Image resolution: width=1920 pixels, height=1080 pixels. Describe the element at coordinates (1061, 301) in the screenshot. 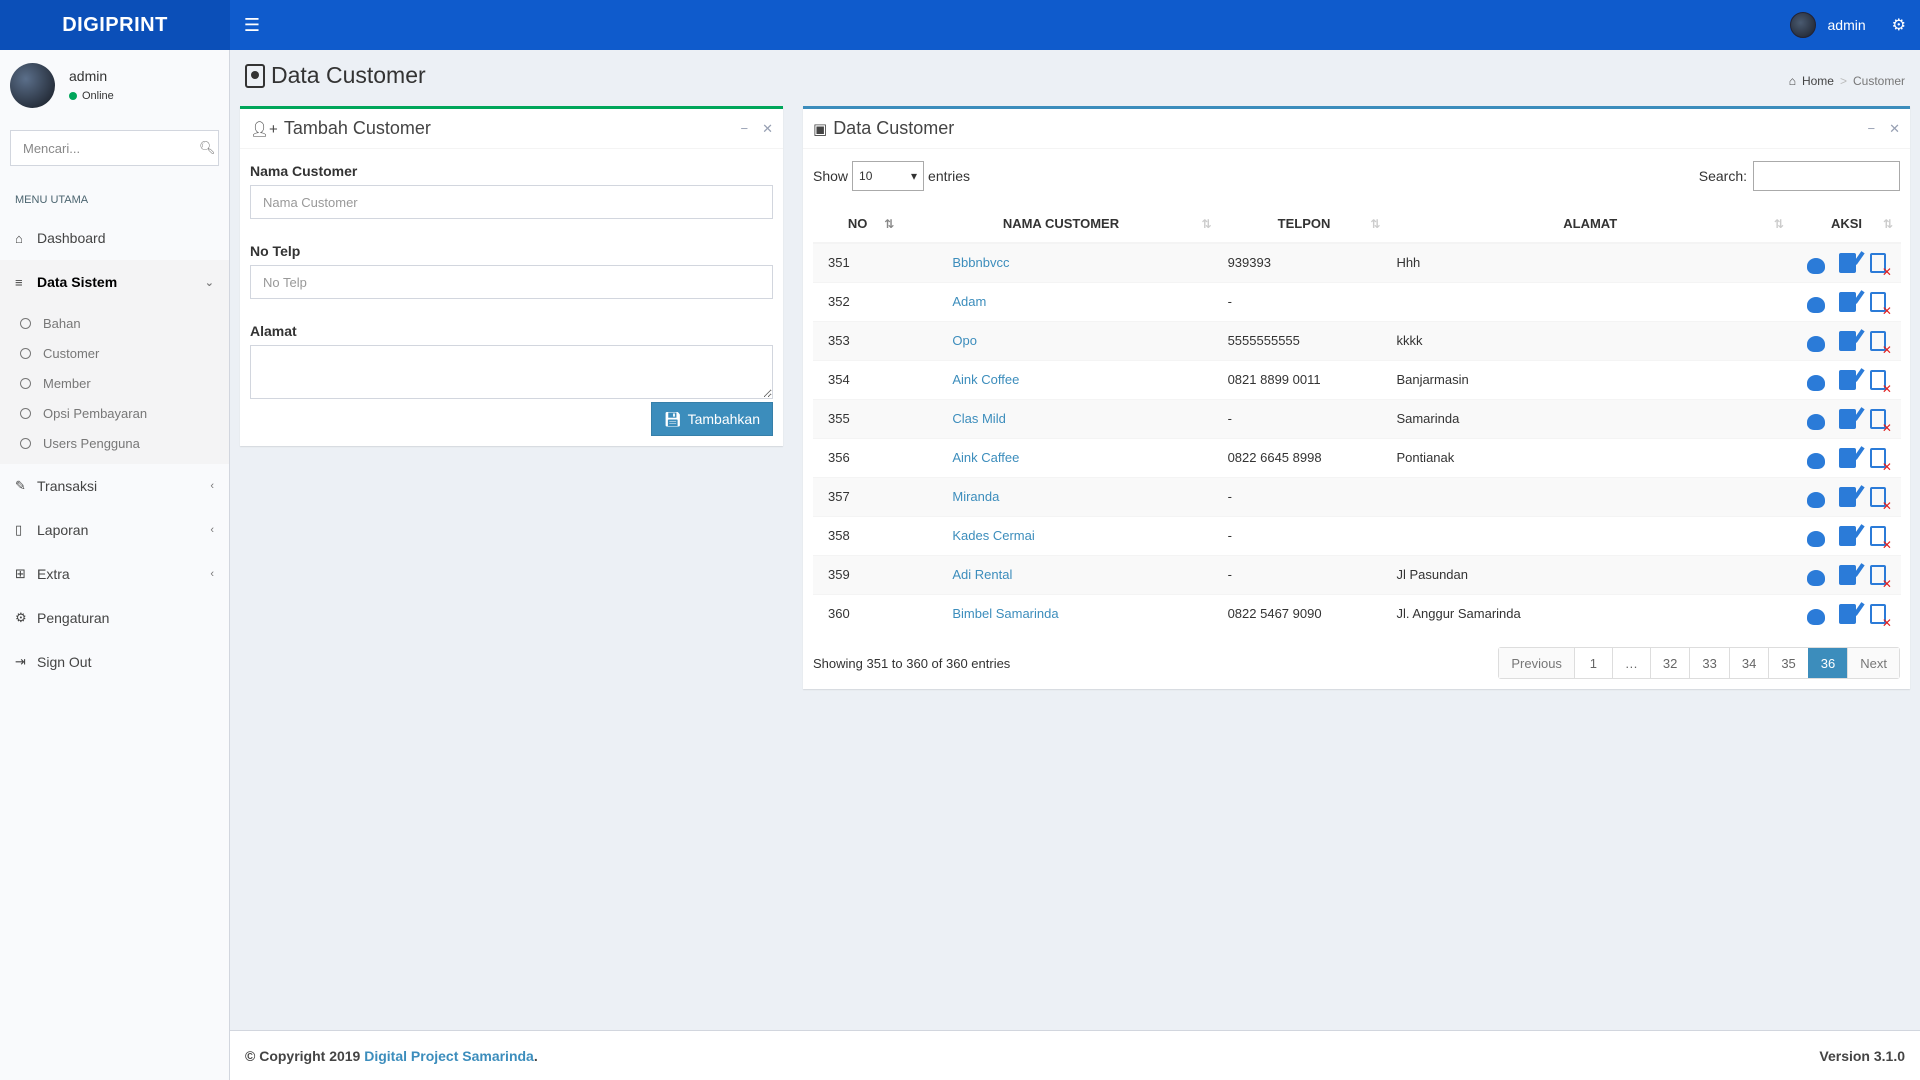

I see `customer-name-link: Adam` at that location.